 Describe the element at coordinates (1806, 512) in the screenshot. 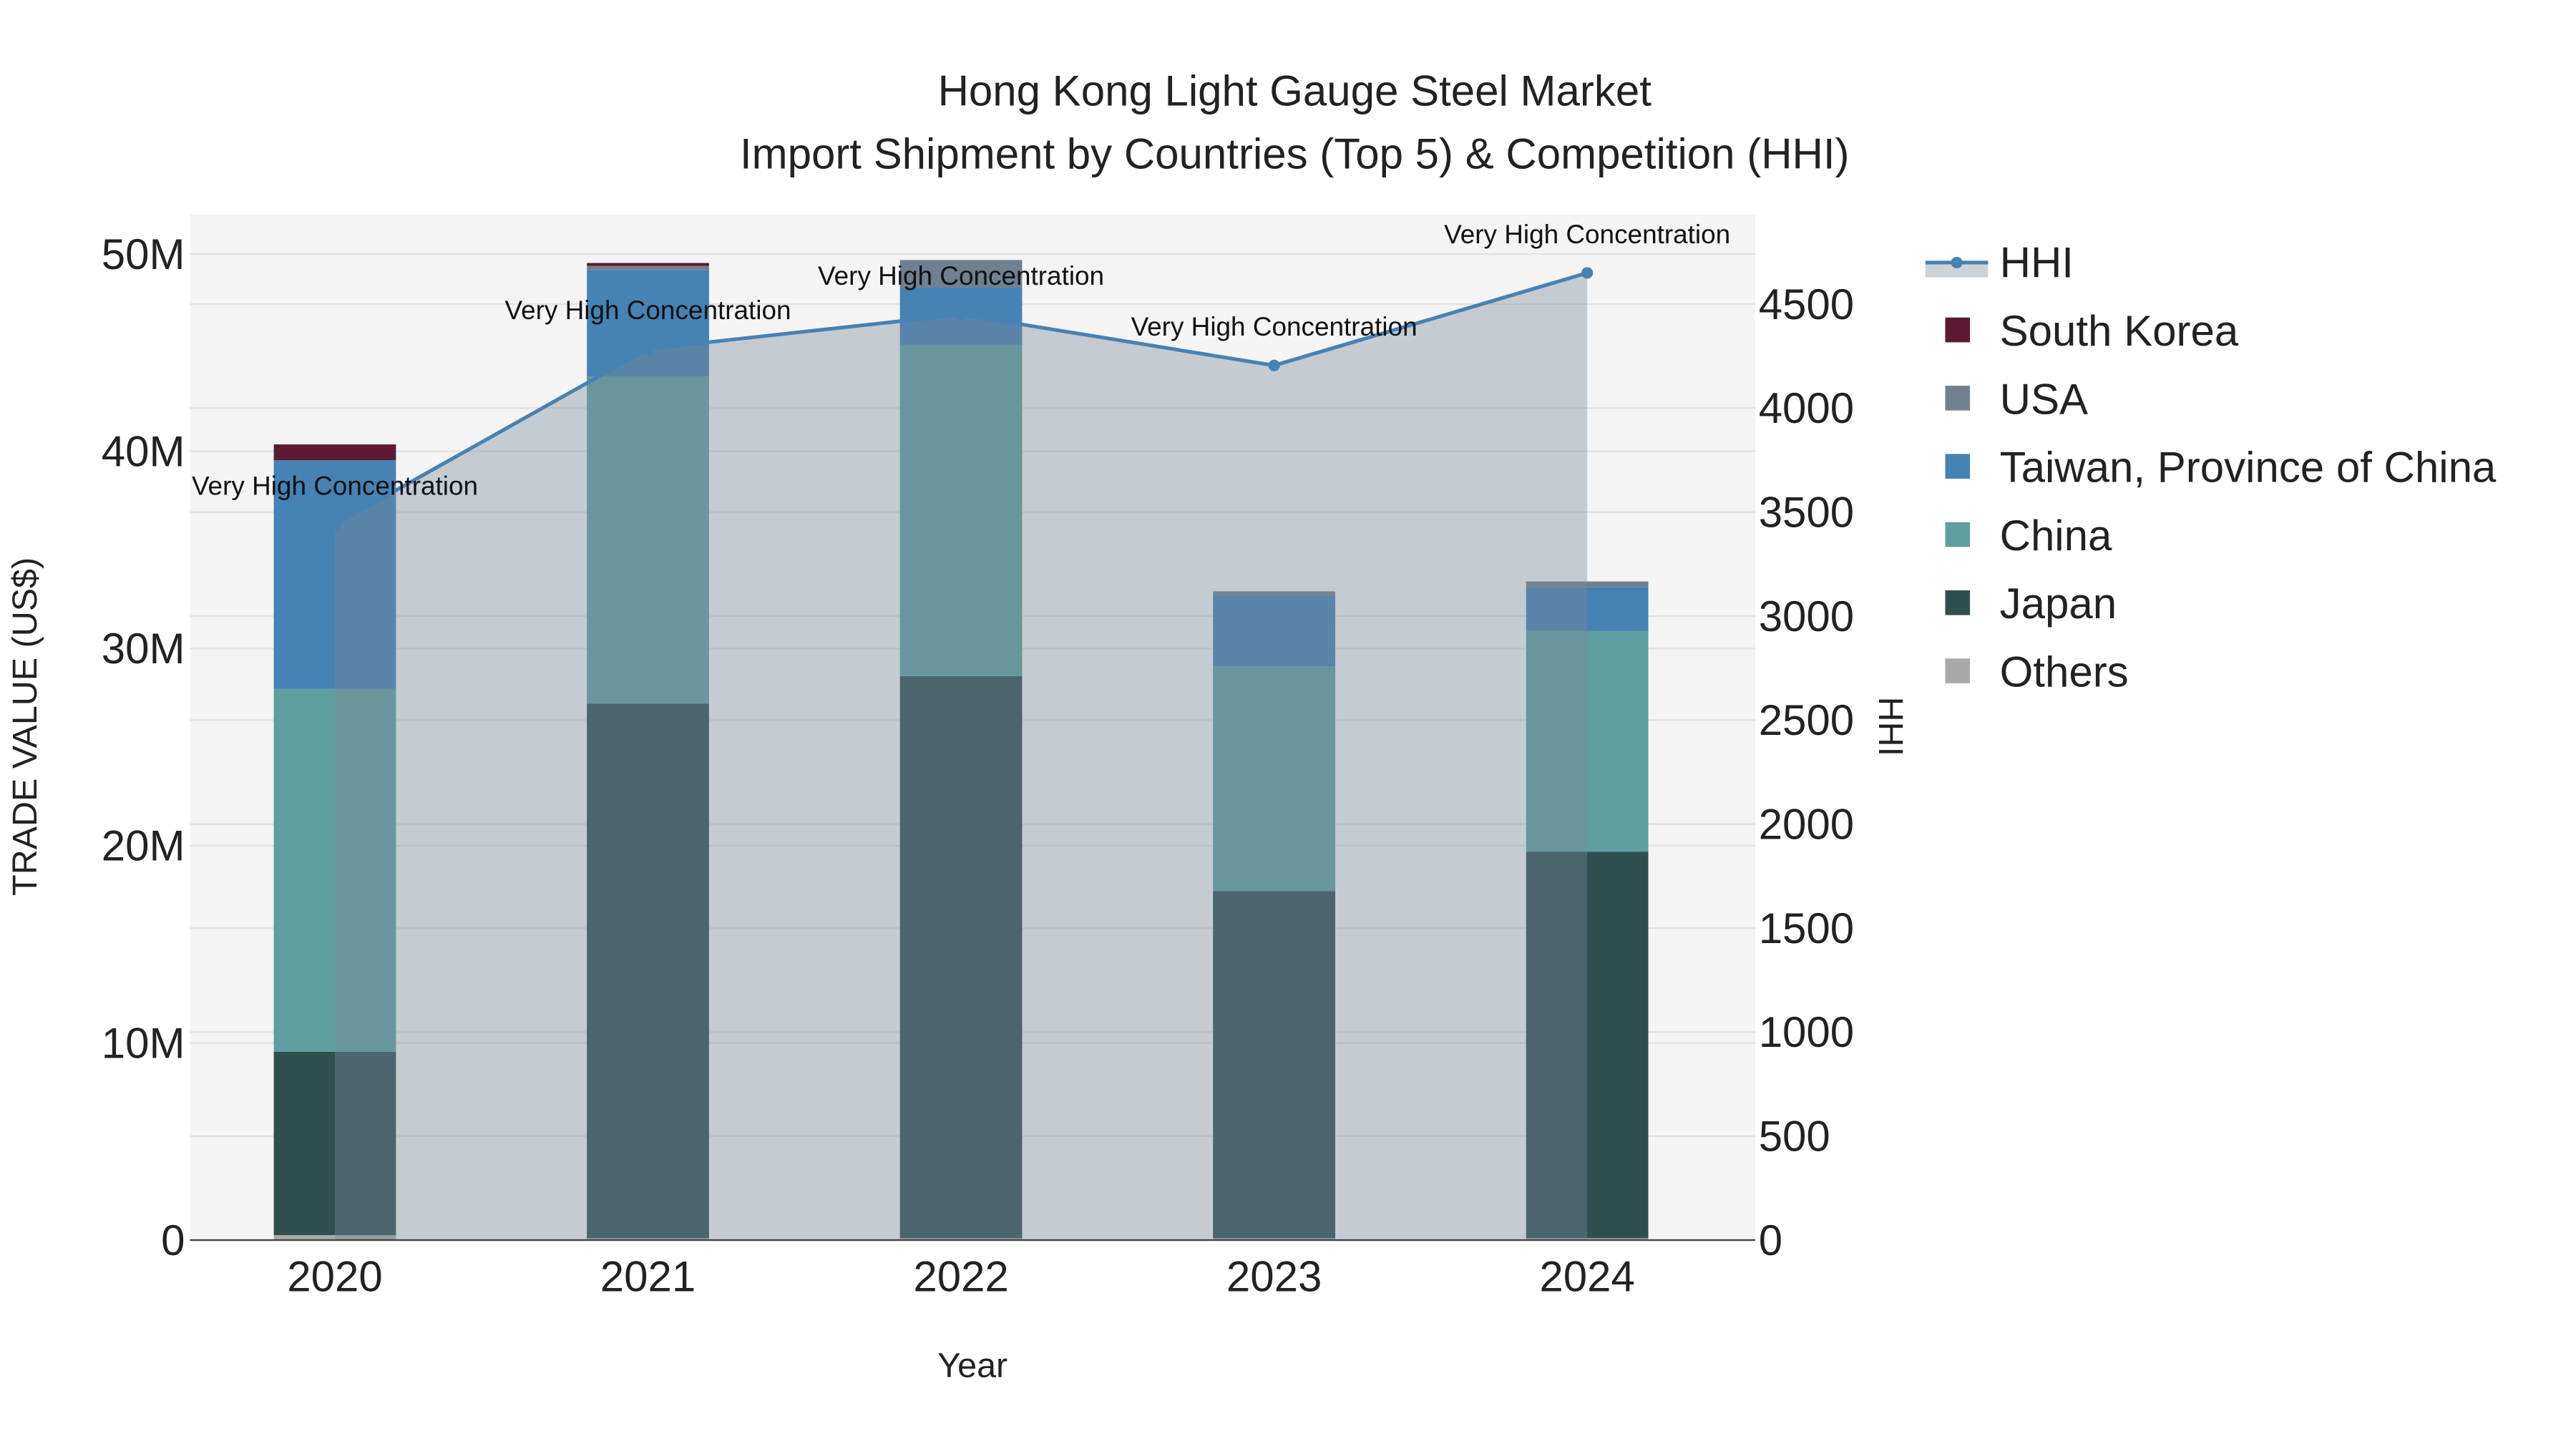

I see `y2-tick-label: 3500` at that location.